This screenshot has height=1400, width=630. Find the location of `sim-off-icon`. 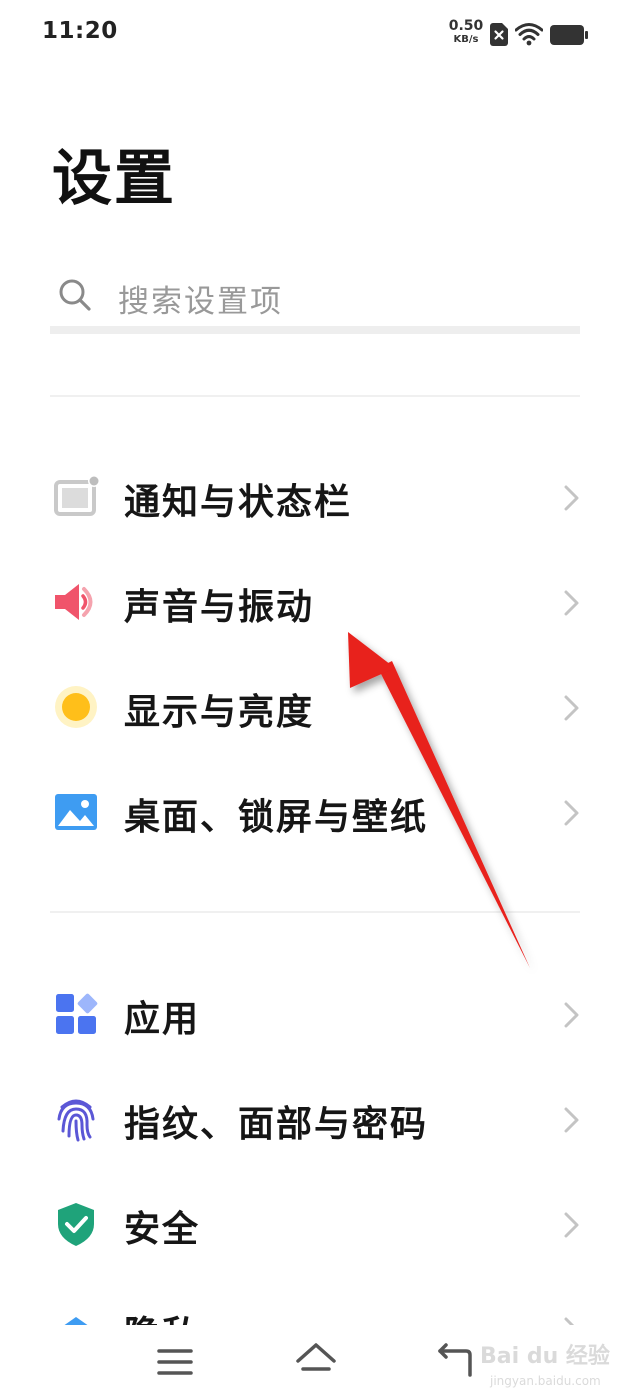

sim-off-icon is located at coordinates (499, 34).